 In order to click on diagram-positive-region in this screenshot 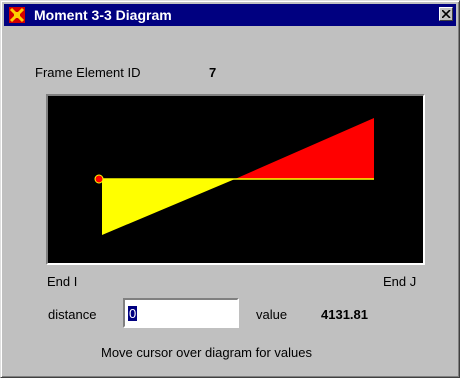, I will do `click(168, 207)`.